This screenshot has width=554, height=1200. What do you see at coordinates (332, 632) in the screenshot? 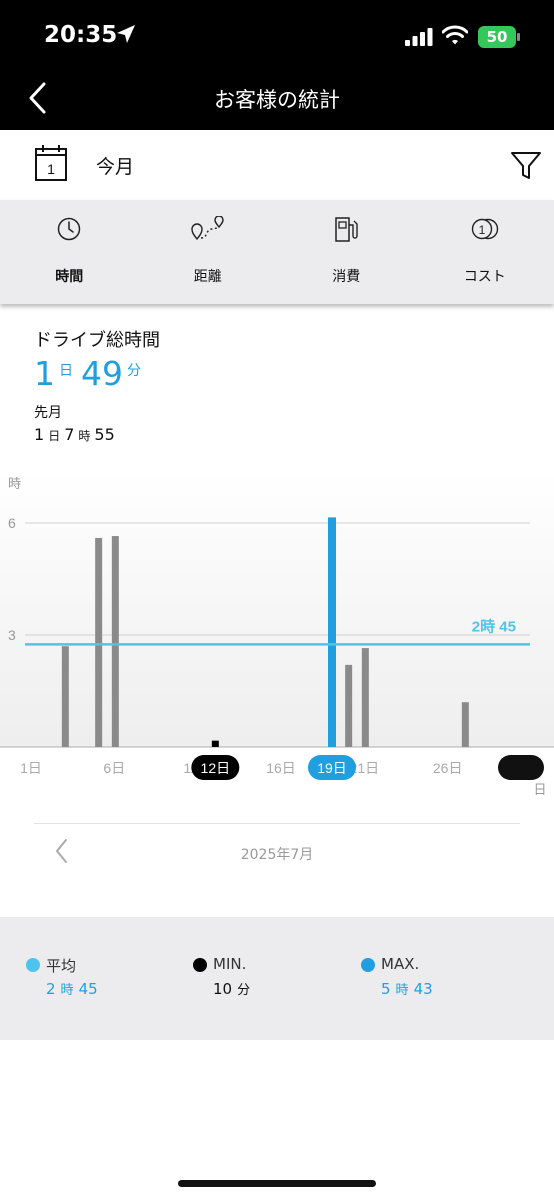
I see `bar-max` at bounding box center [332, 632].